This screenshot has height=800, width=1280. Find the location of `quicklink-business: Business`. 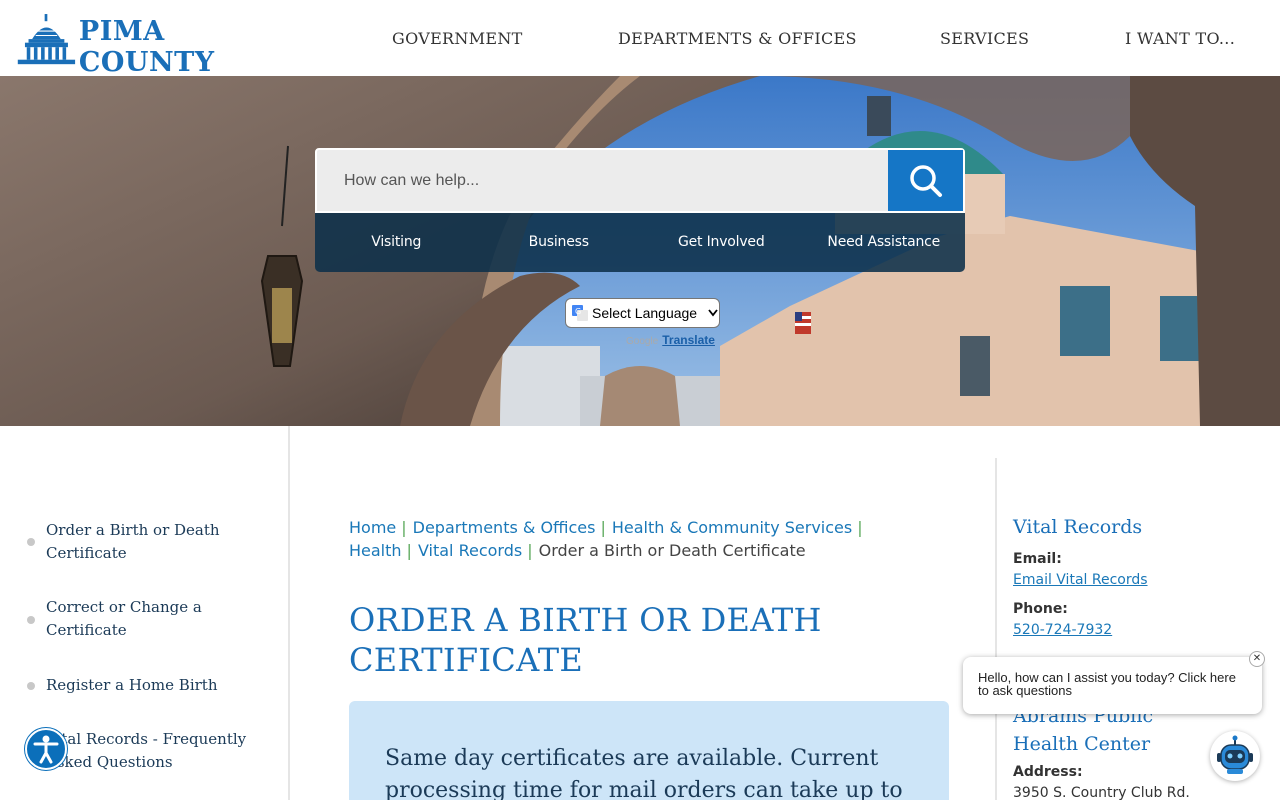

quicklink-business: Business is located at coordinates (559, 242).